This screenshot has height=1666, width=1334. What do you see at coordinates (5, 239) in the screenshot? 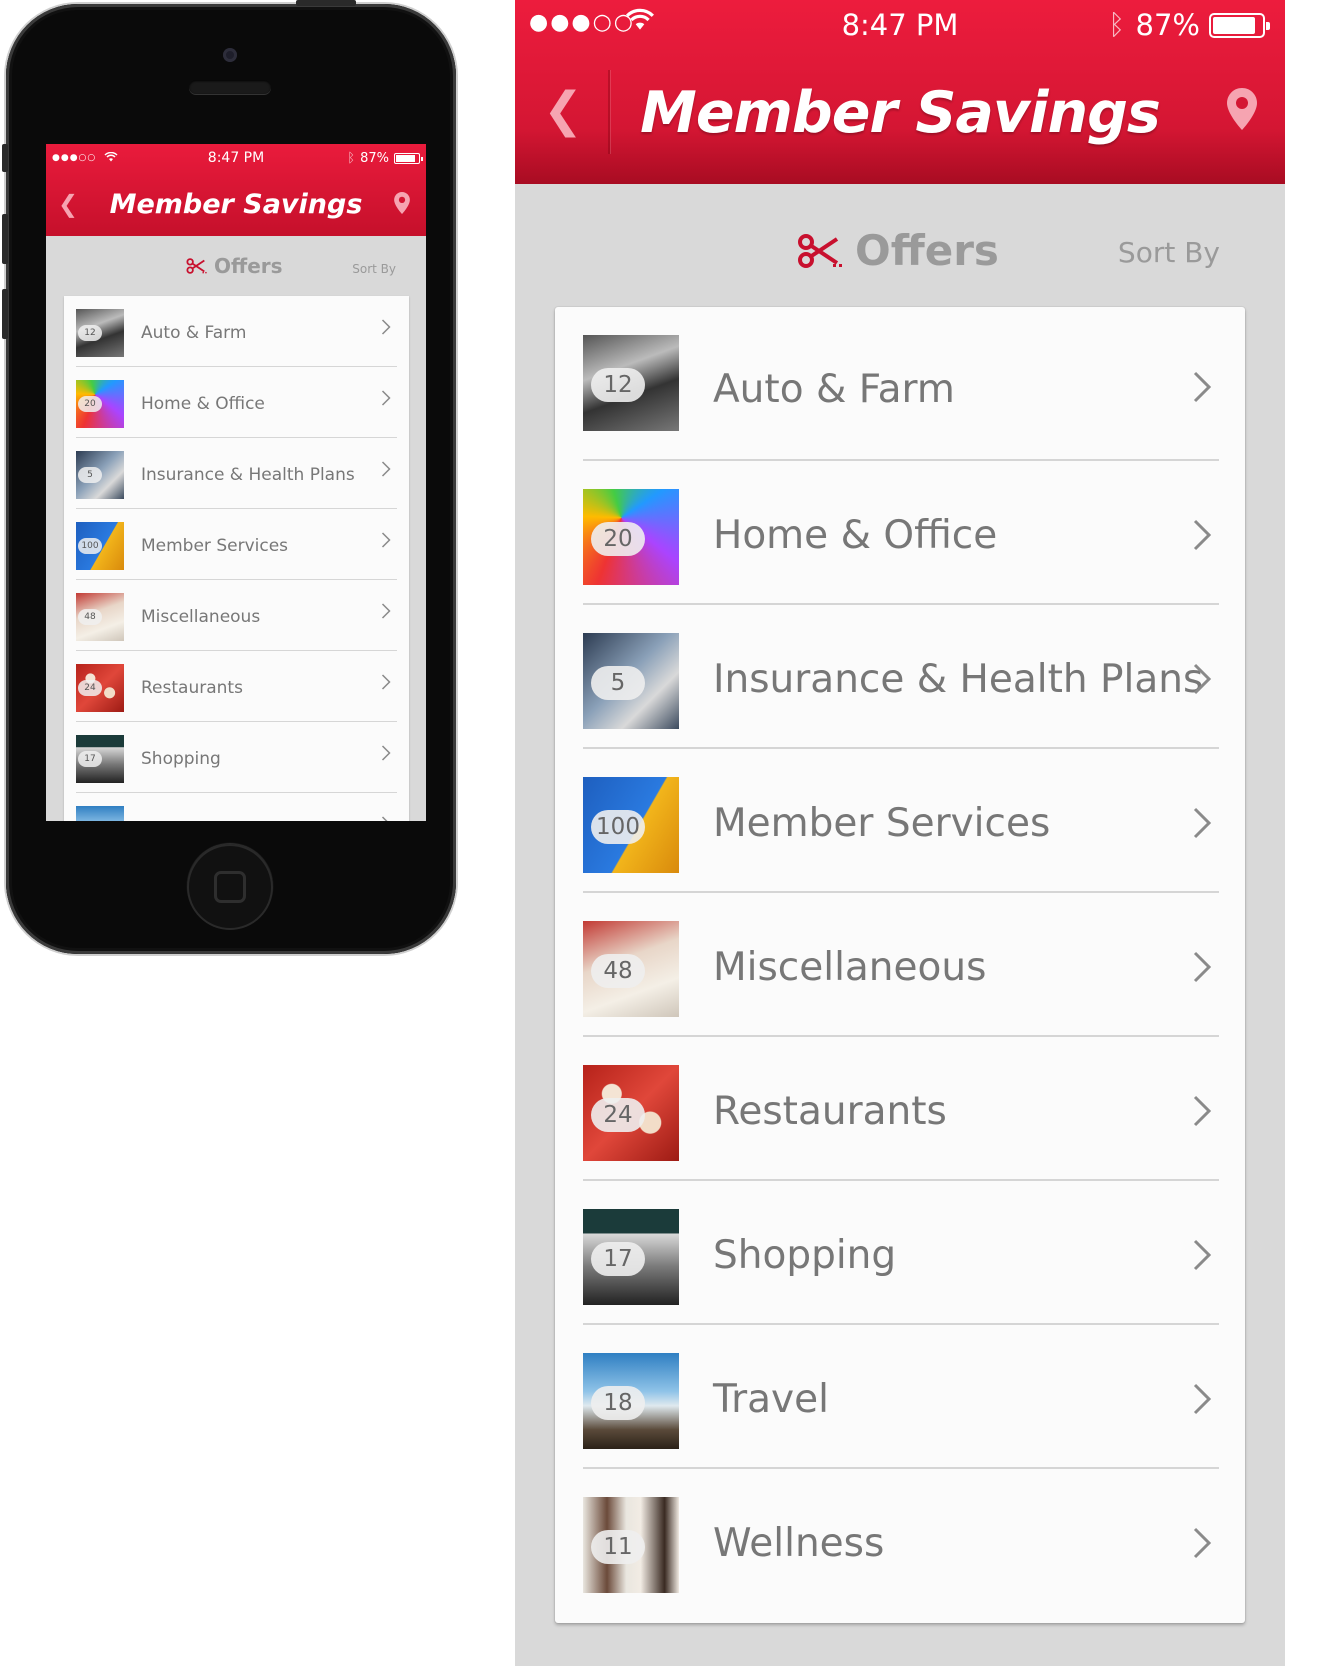
I see `volume-up-button` at bounding box center [5, 239].